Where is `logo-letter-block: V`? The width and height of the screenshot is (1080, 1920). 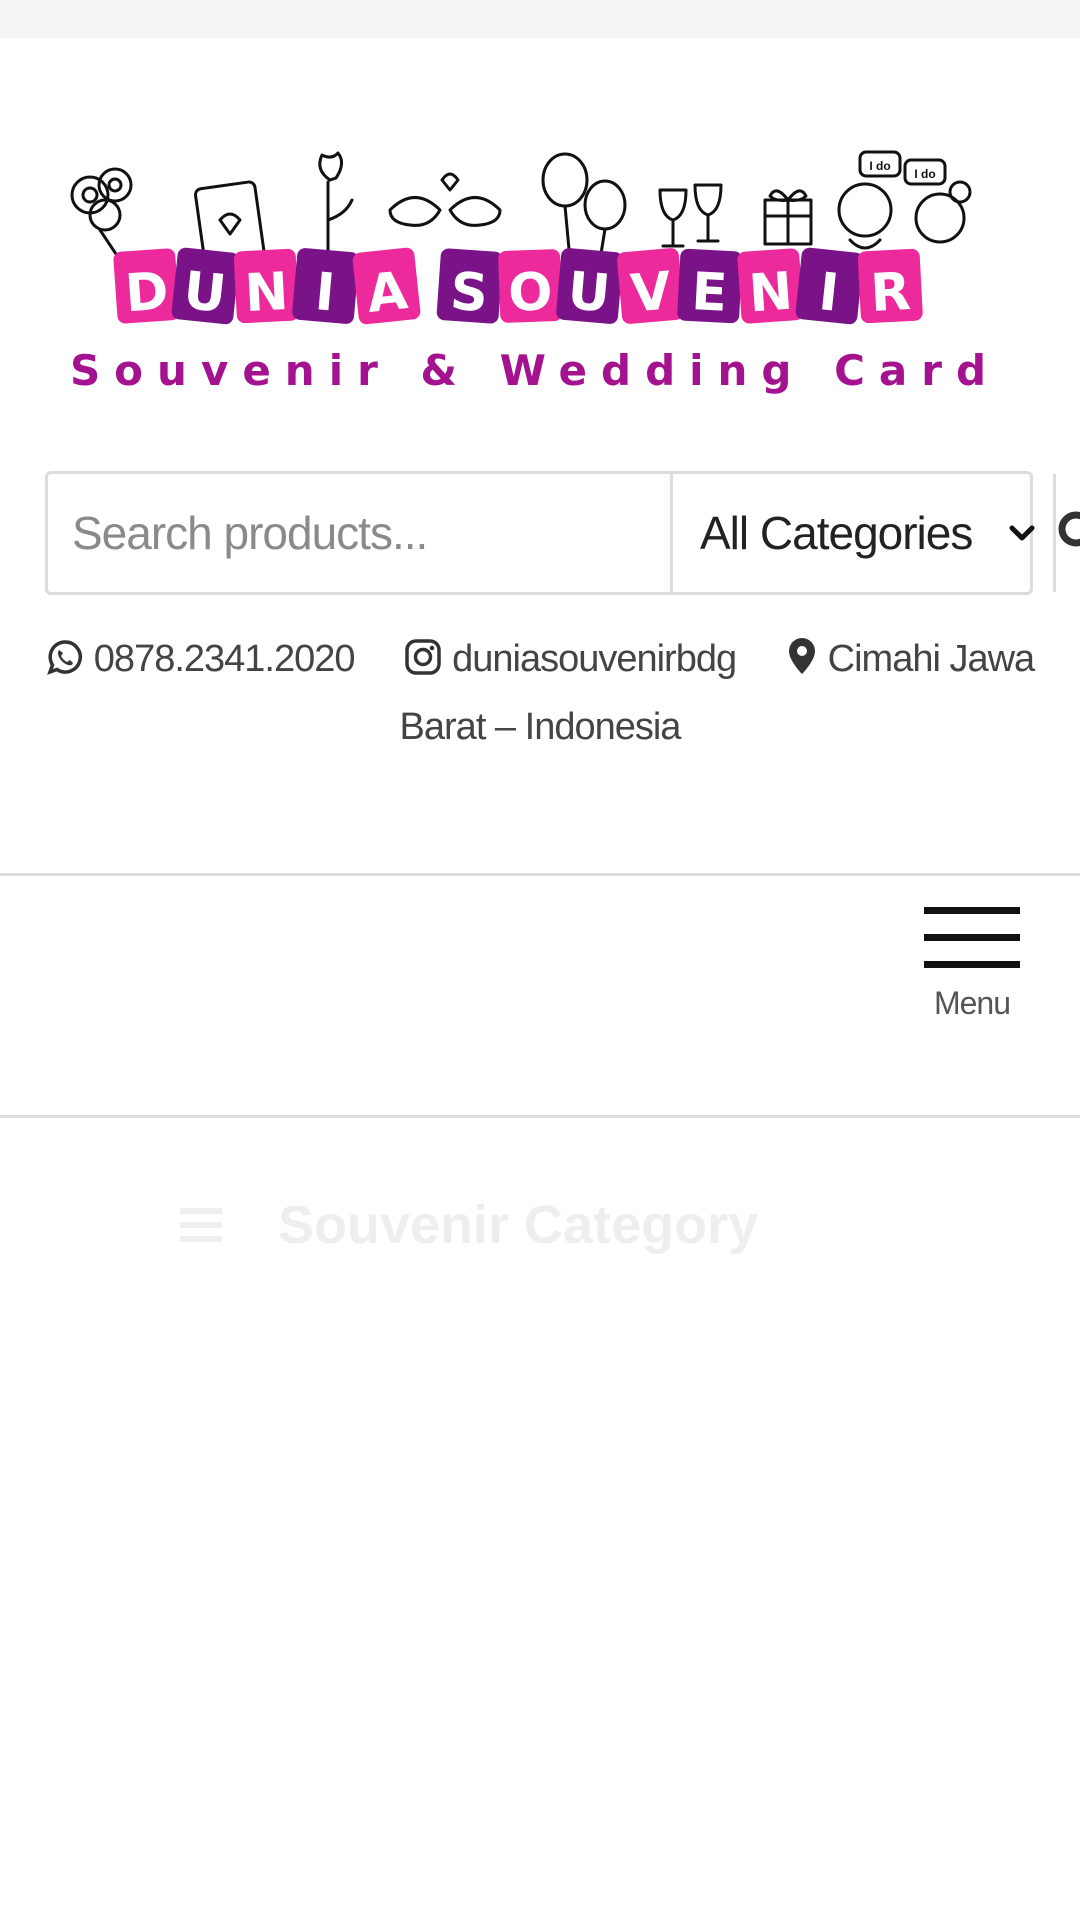 logo-letter-block: V is located at coordinates (650, 286).